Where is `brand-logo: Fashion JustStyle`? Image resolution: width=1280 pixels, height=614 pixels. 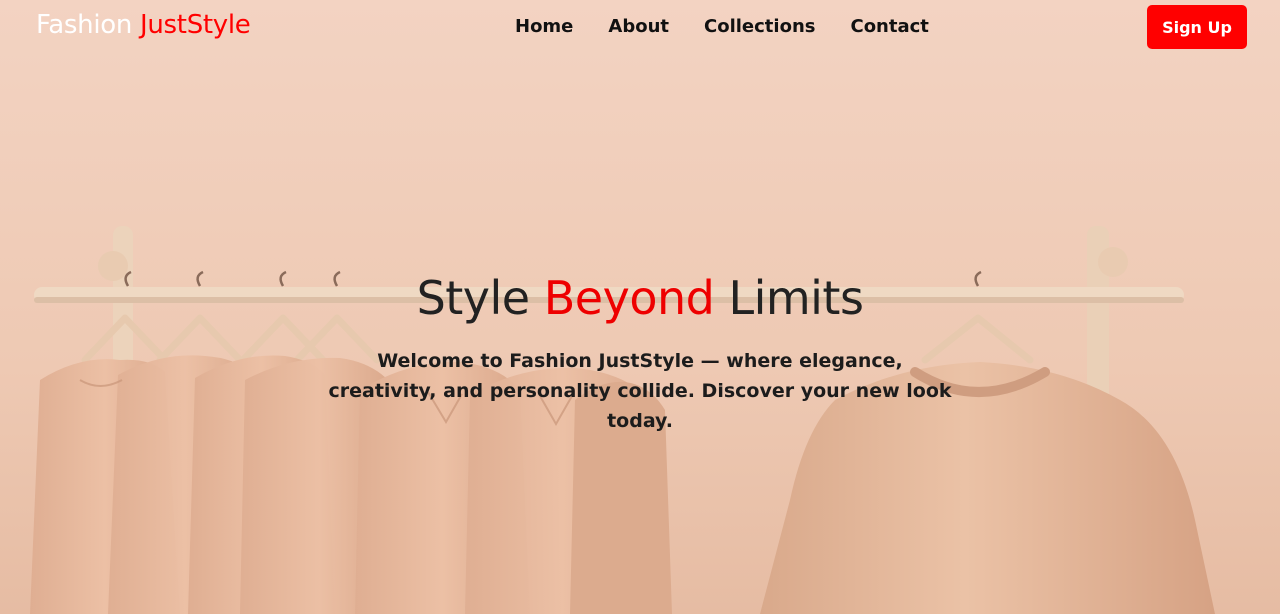 brand-logo: Fashion JustStyle is located at coordinates (143, 25).